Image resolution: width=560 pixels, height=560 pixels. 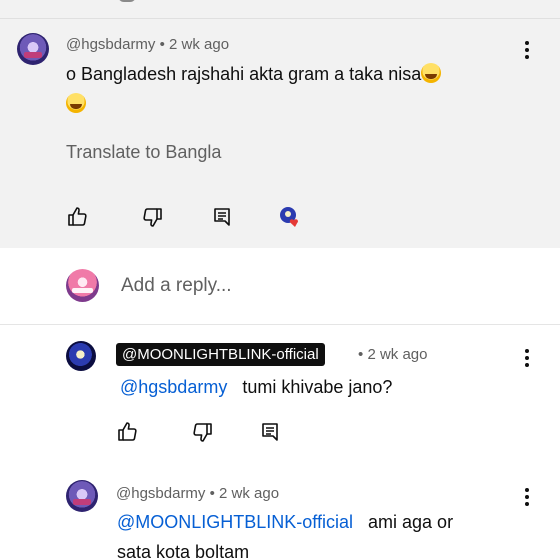 I want to click on translate-link: Translate to Bangla, so click(x=143, y=152).